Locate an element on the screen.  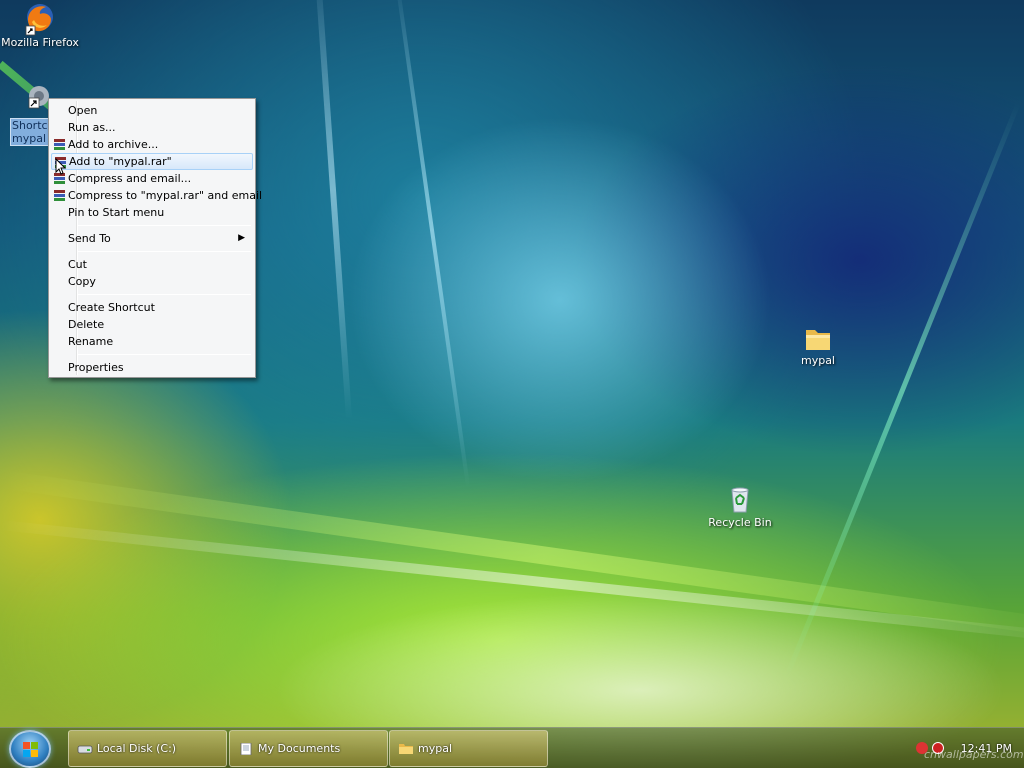
menu-item-properties: Properties is located at coordinates (152, 367).